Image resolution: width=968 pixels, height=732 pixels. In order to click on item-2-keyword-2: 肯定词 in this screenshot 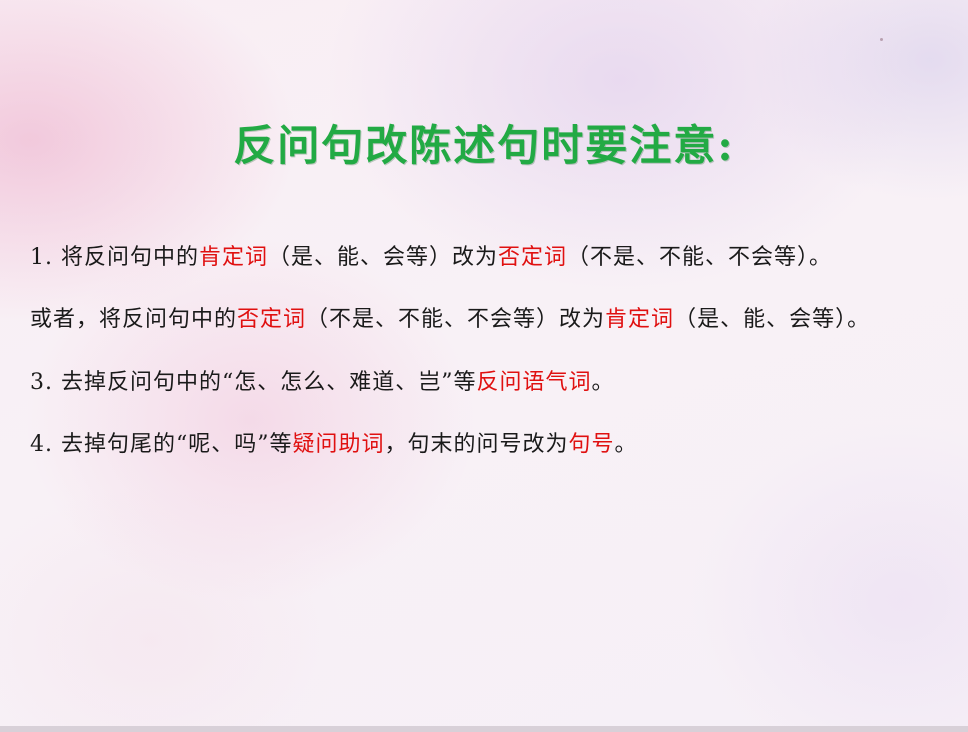, I will do `click(640, 319)`.